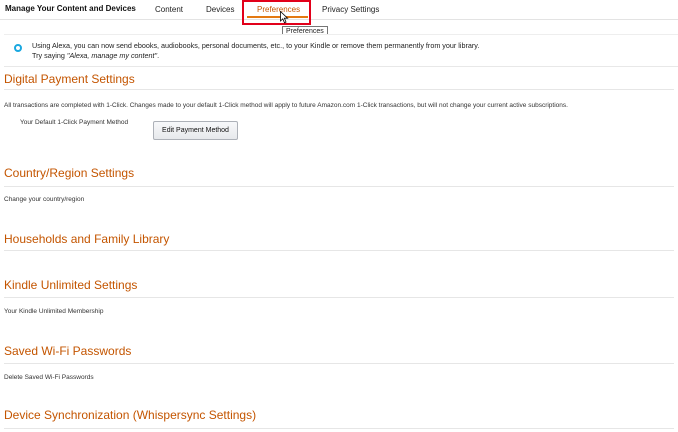 The image size is (678, 432). What do you see at coordinates (69, 79) in the screenshot?
I see `section-title-digital-payment: Digital Payment Settings` at bounding box center [69, 79].